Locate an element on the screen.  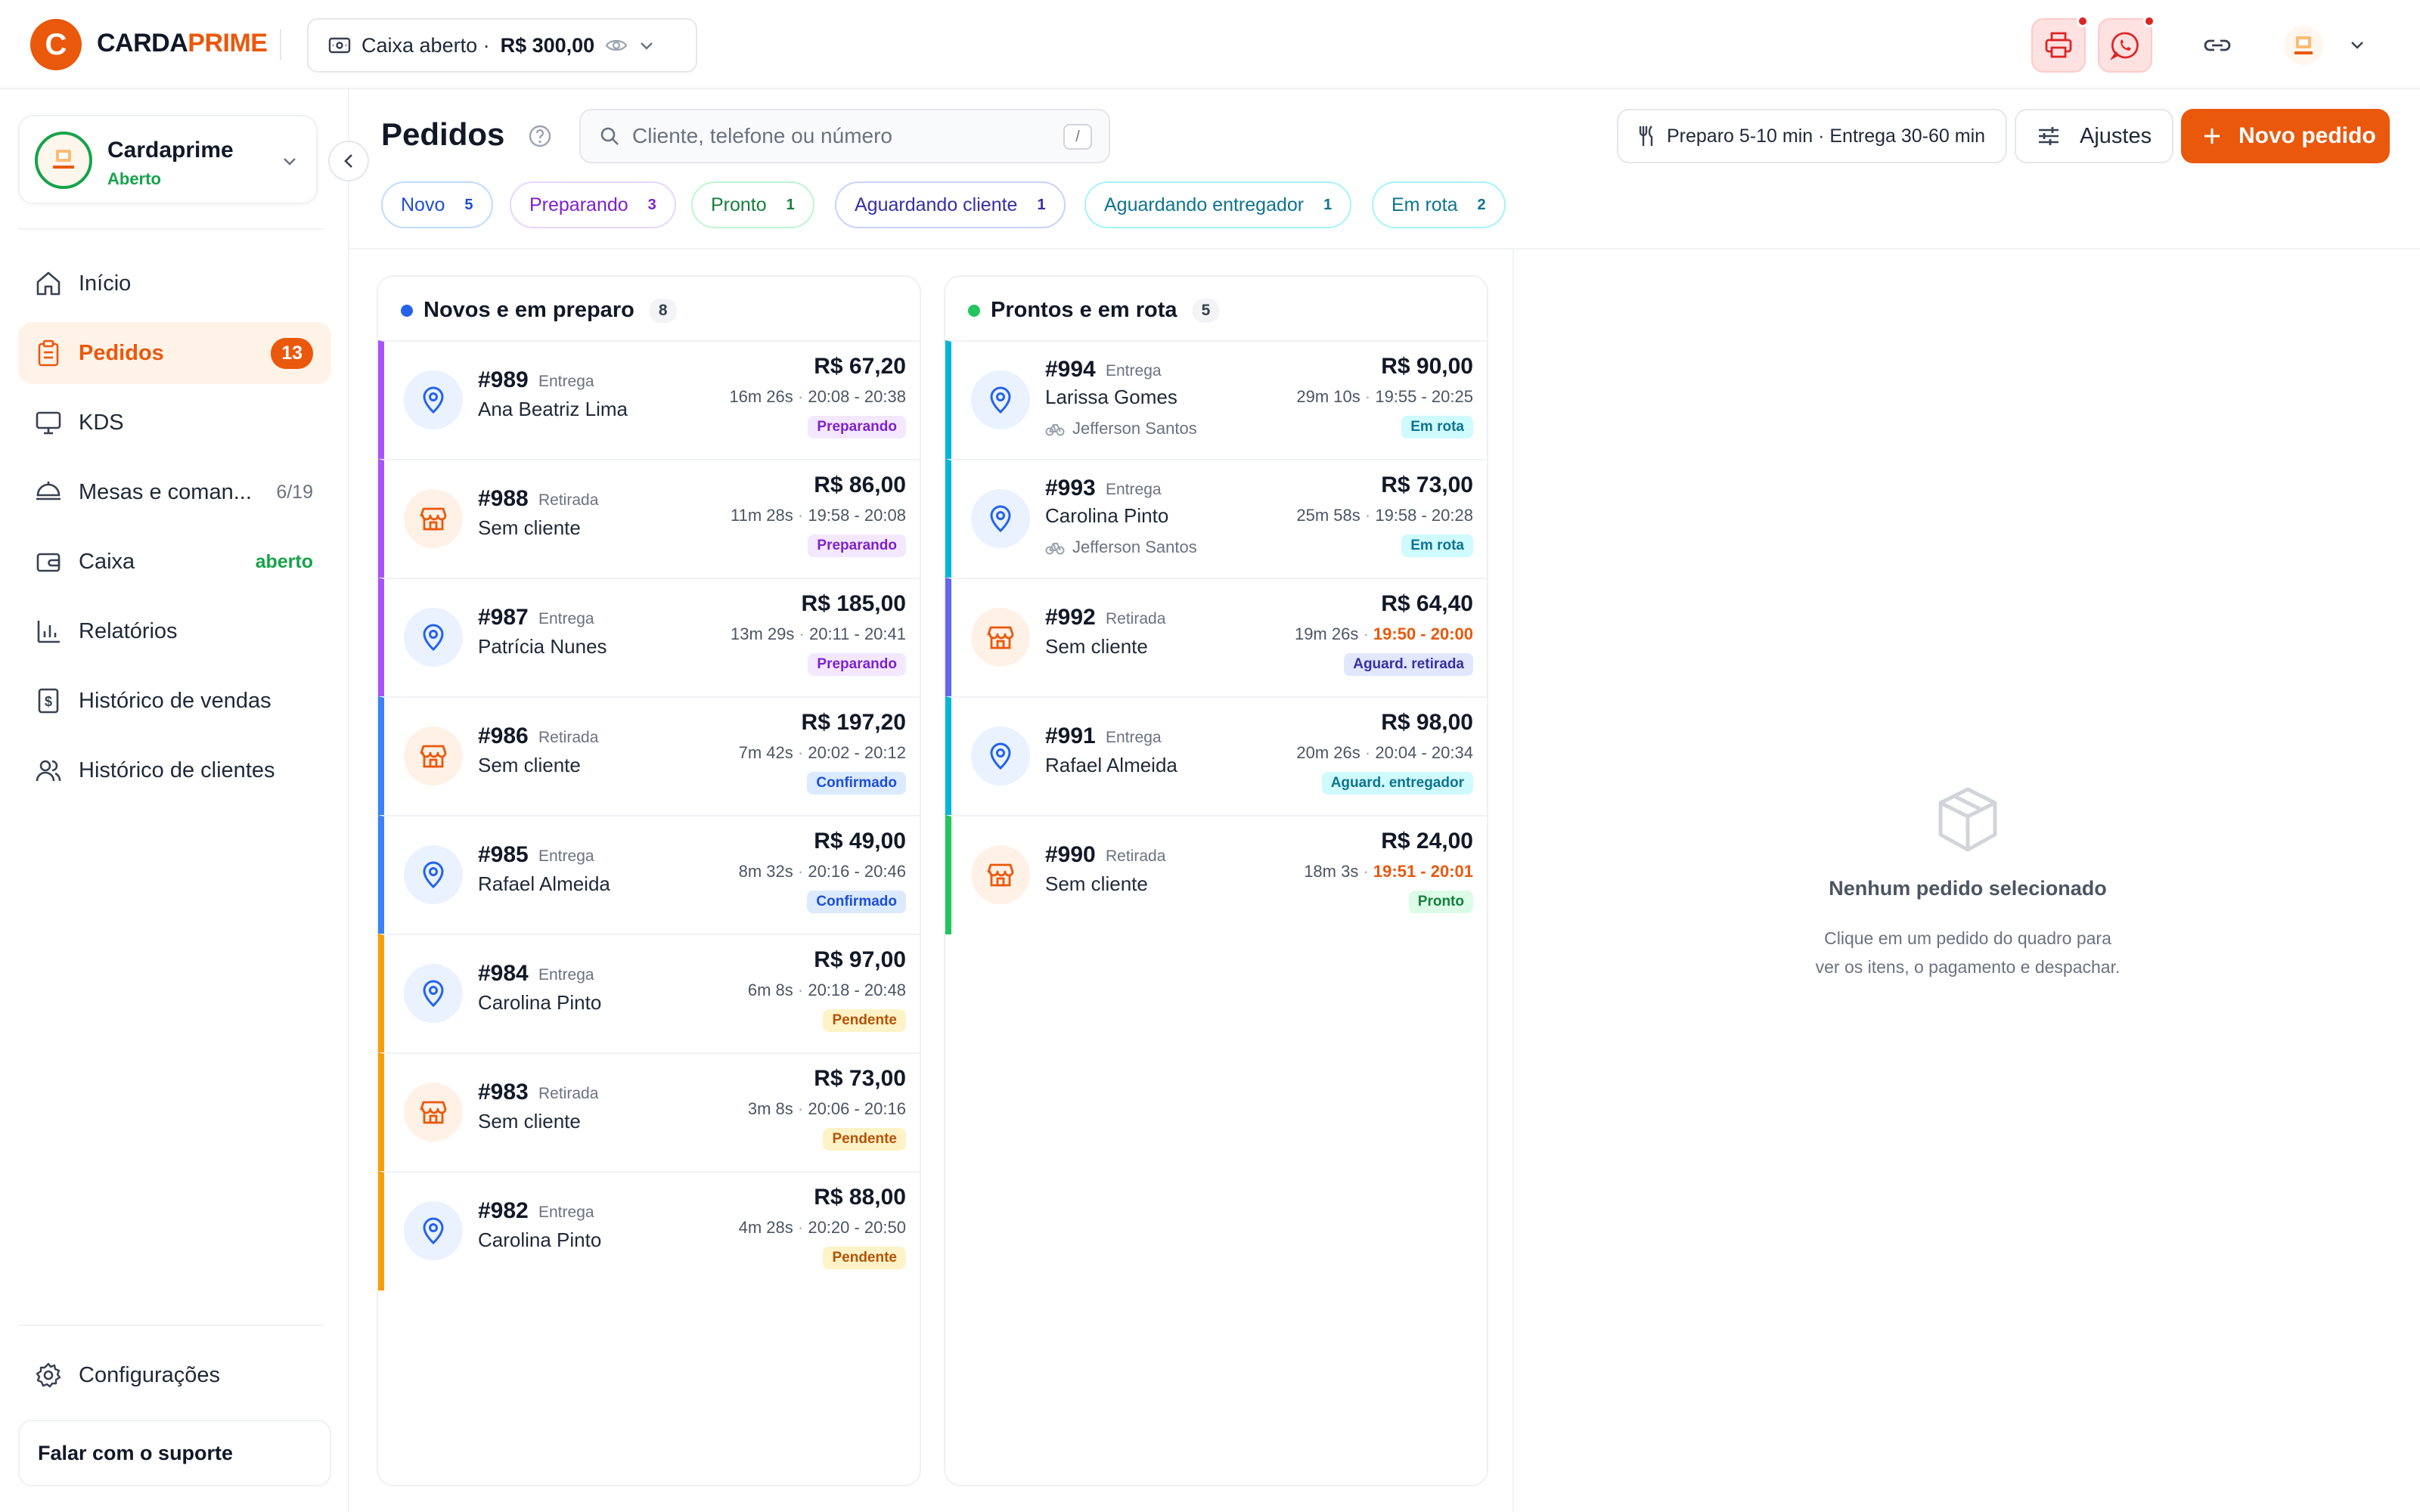
order-amount: R$ 73,00 is located at coordinates (1427, 484).